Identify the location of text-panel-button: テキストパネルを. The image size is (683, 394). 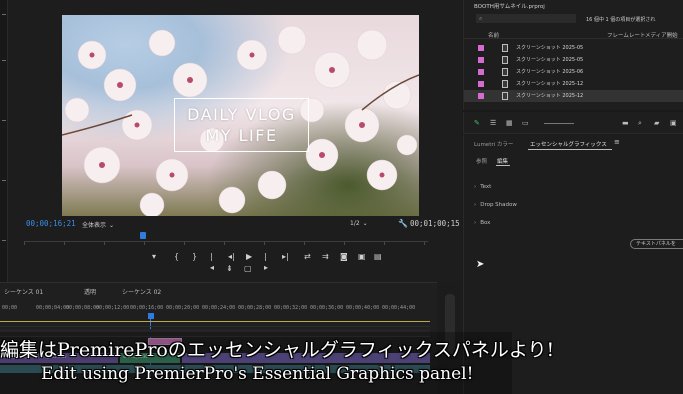
(656, 244).